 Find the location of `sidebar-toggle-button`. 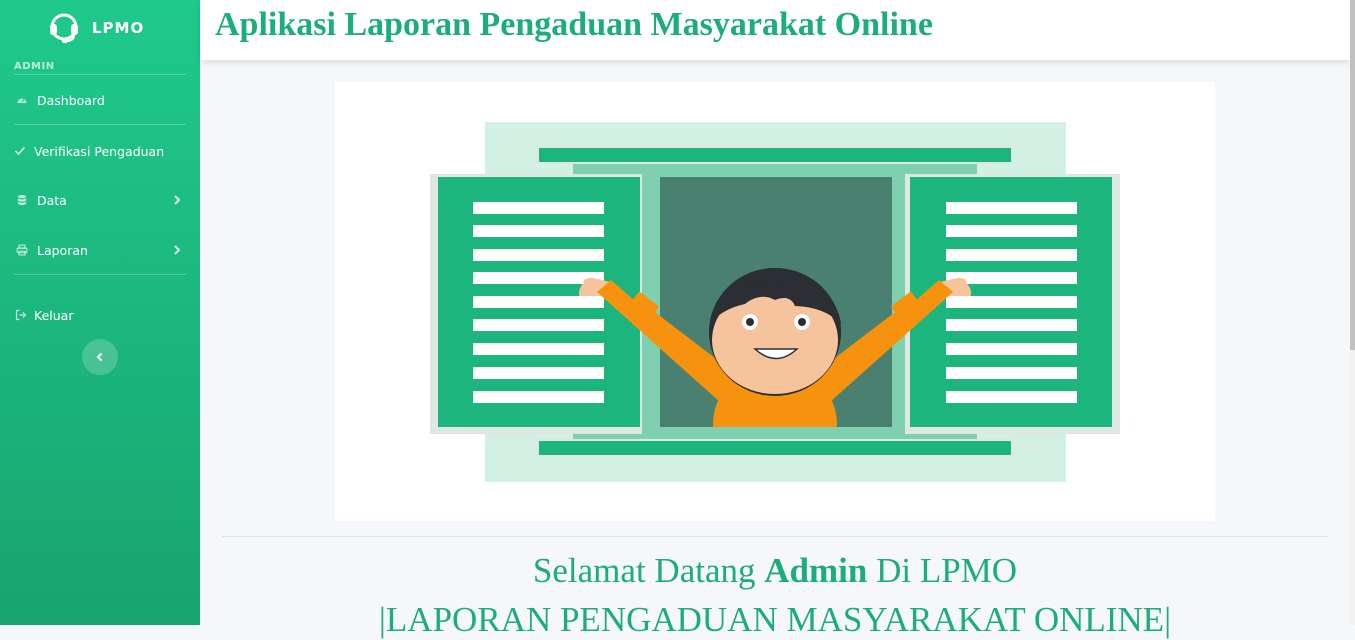

sidebar-toggle-button is located at coordinates (100, 357).